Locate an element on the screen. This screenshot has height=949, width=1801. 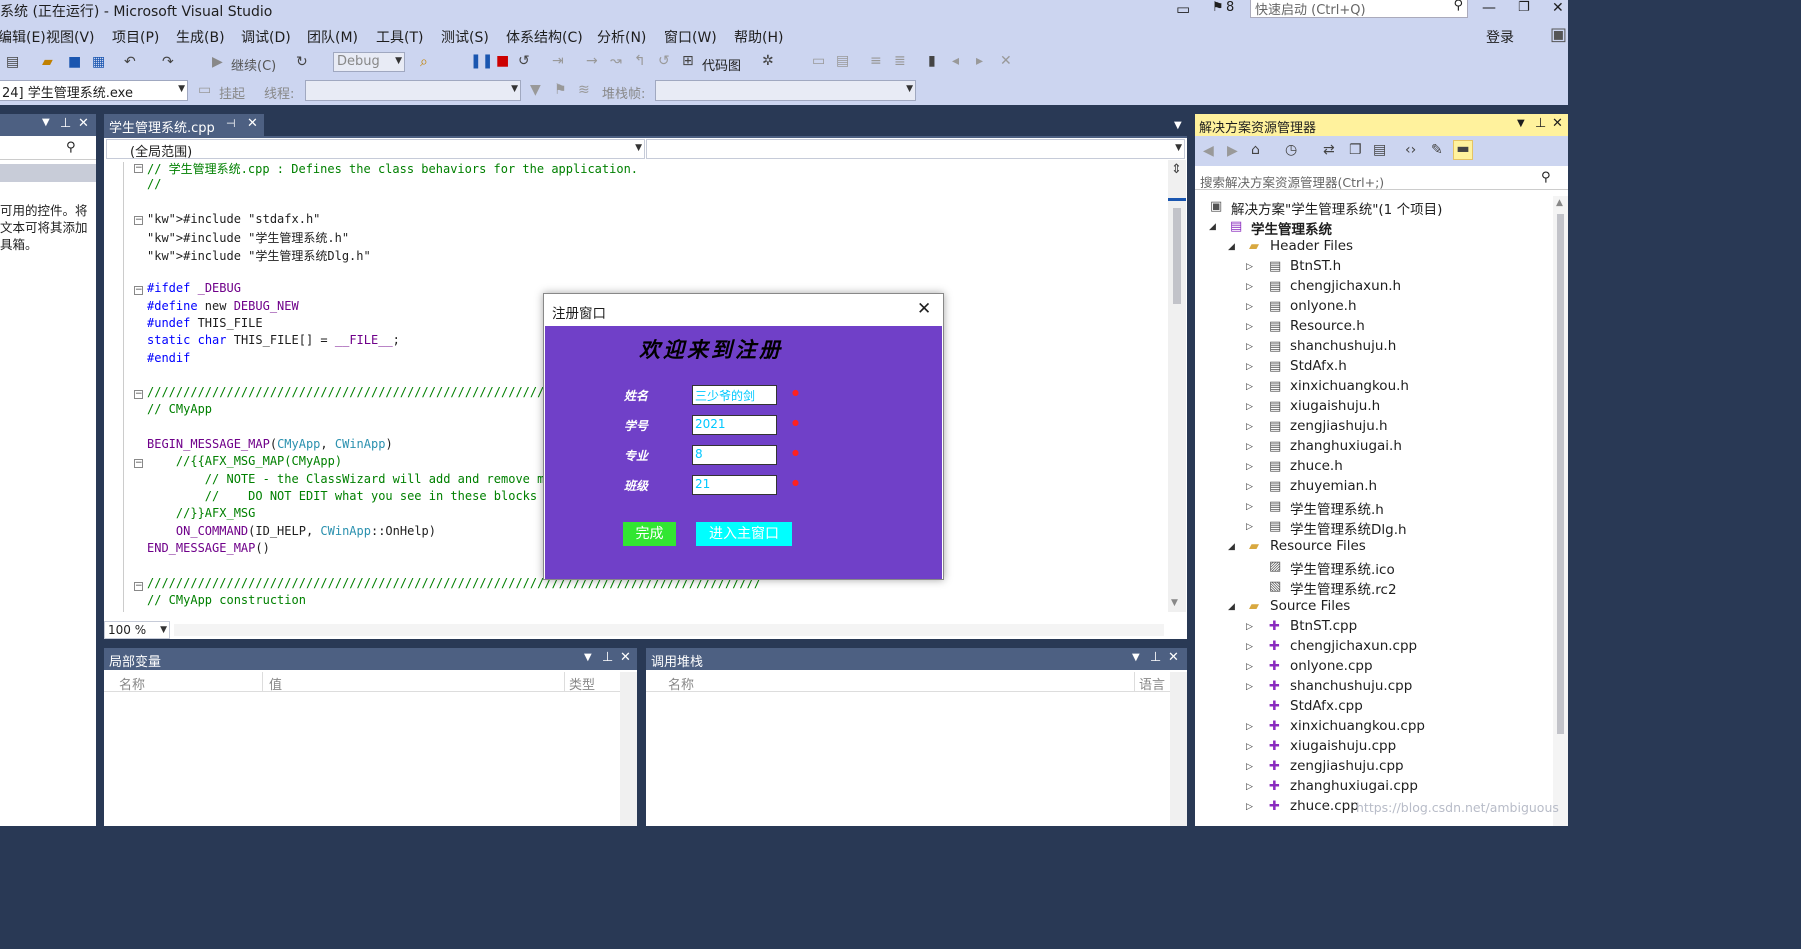
solution-search-input: 搜索解决方案资源管理器(Ctrl+;) ⚲ is located at coordinates (1381, 179).